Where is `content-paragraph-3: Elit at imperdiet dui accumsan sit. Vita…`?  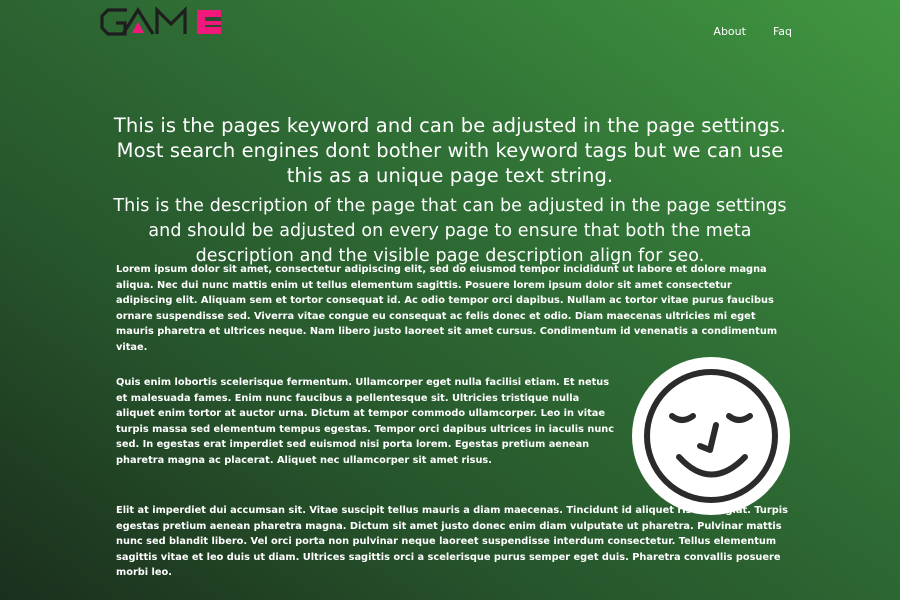
content-paragraph-3: Elit at imperdiet dui accumsan sit. Vita… is located at coordinates (452, 542).